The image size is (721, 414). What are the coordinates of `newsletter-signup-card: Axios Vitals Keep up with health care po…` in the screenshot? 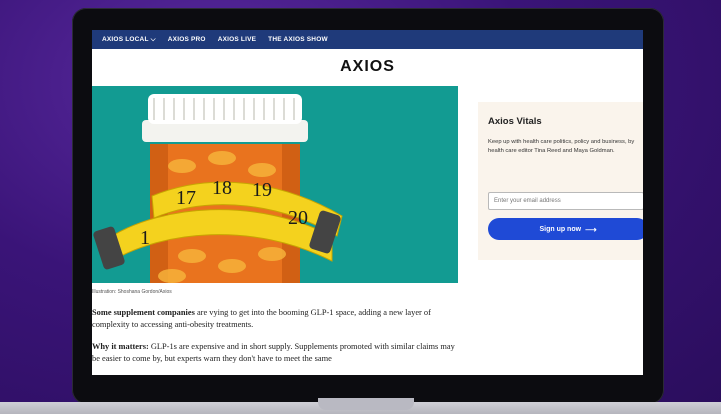 It's located at (560, 181).